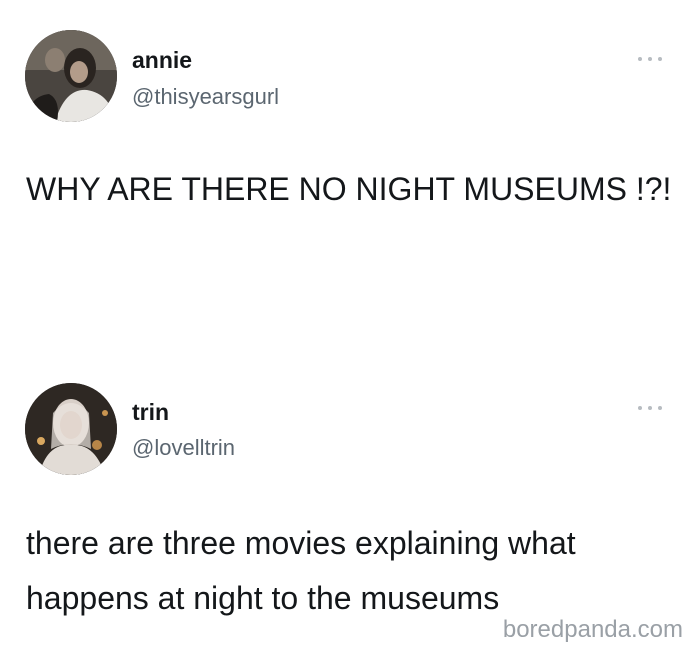  Describe the element at coordinates (349, 189) in the screenshot. I see `tweet-text: WHY ARE THERE NO NIGHT MUSEUMS !?!` at that location.